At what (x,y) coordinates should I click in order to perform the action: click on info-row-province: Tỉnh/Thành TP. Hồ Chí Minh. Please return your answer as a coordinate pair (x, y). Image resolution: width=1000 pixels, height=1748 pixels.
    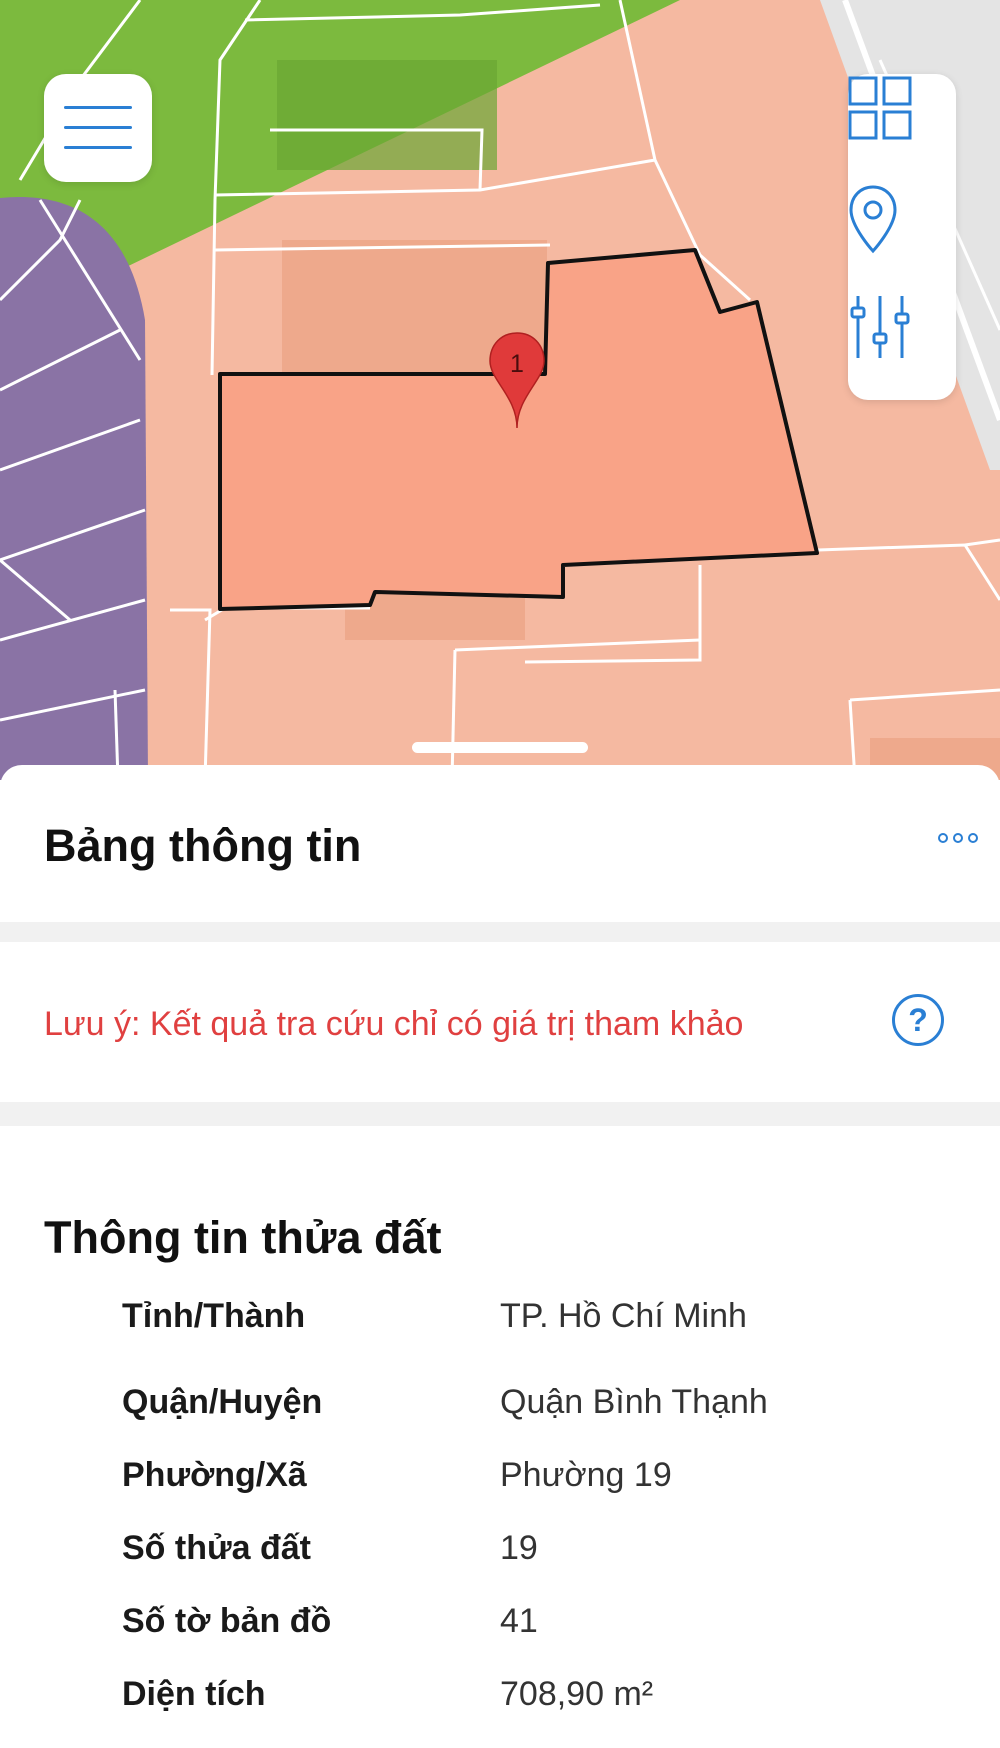
    Looking at the image, I should click on (500, 1322).